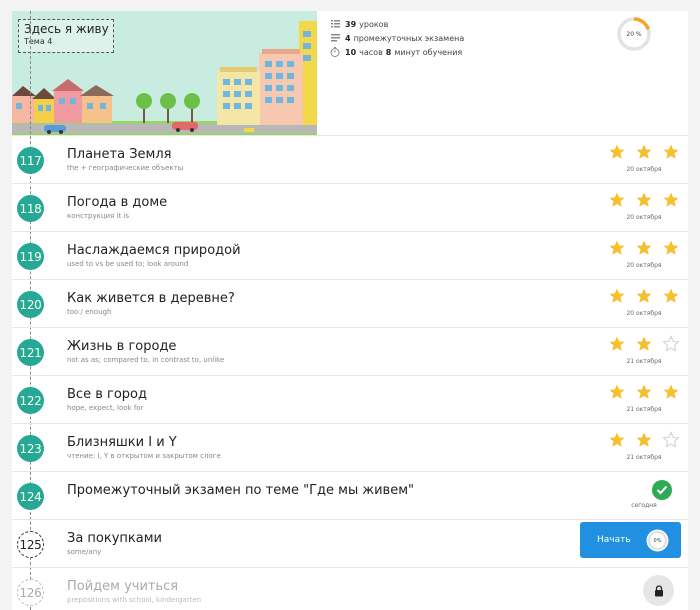  I want to click on lesson-subtitle: hope, expect, look for, so click(105, 408).